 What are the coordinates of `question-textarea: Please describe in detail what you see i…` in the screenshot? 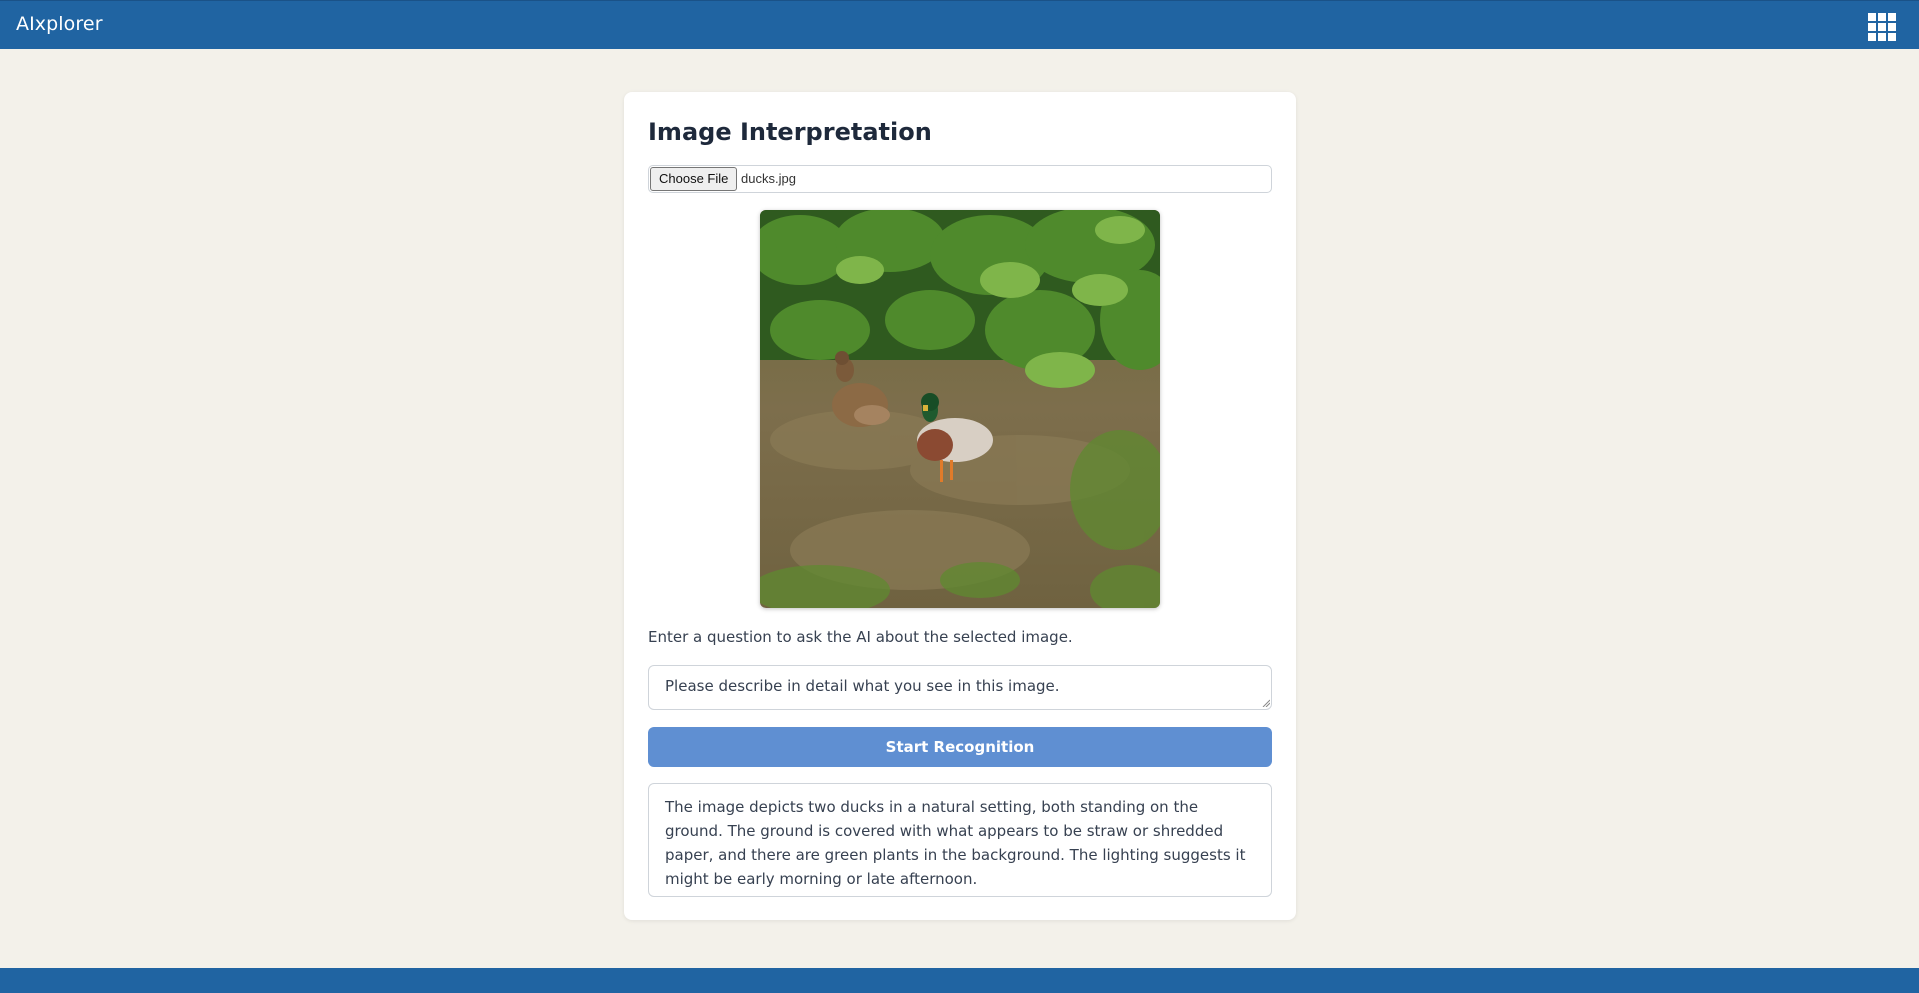 It's located at (960, 687).